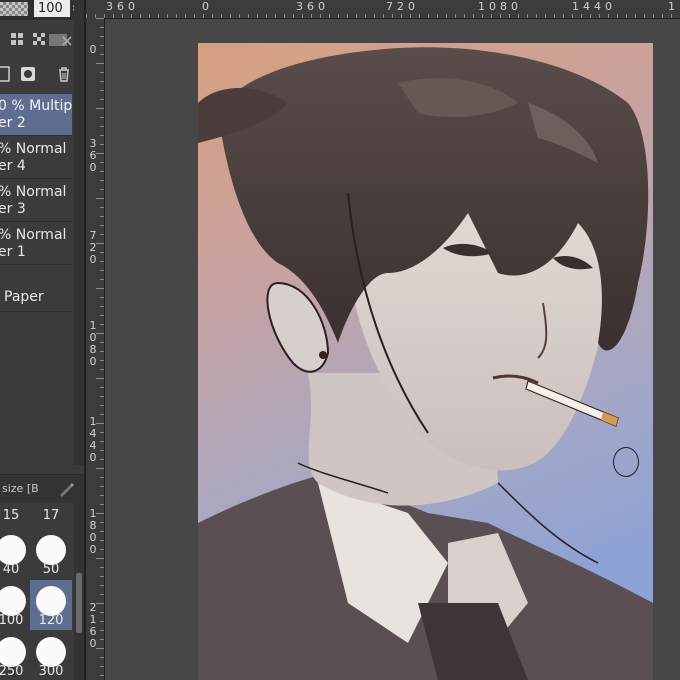 The width and height of the screenshot is (680, 680). Describe the element at coordinates (18, 40) in the screenshot. I see `palette-icon` at that location.